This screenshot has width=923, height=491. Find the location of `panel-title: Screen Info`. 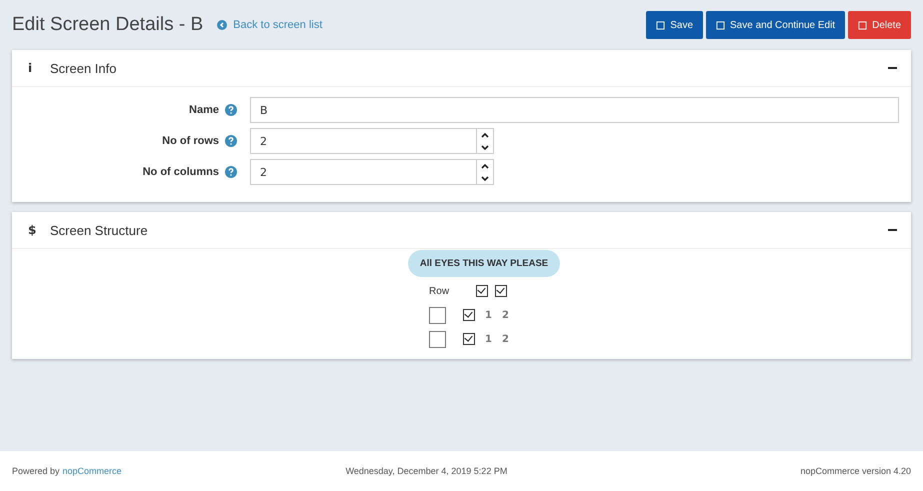

panel-title: Screen Info is located at coordinates (83, 68).